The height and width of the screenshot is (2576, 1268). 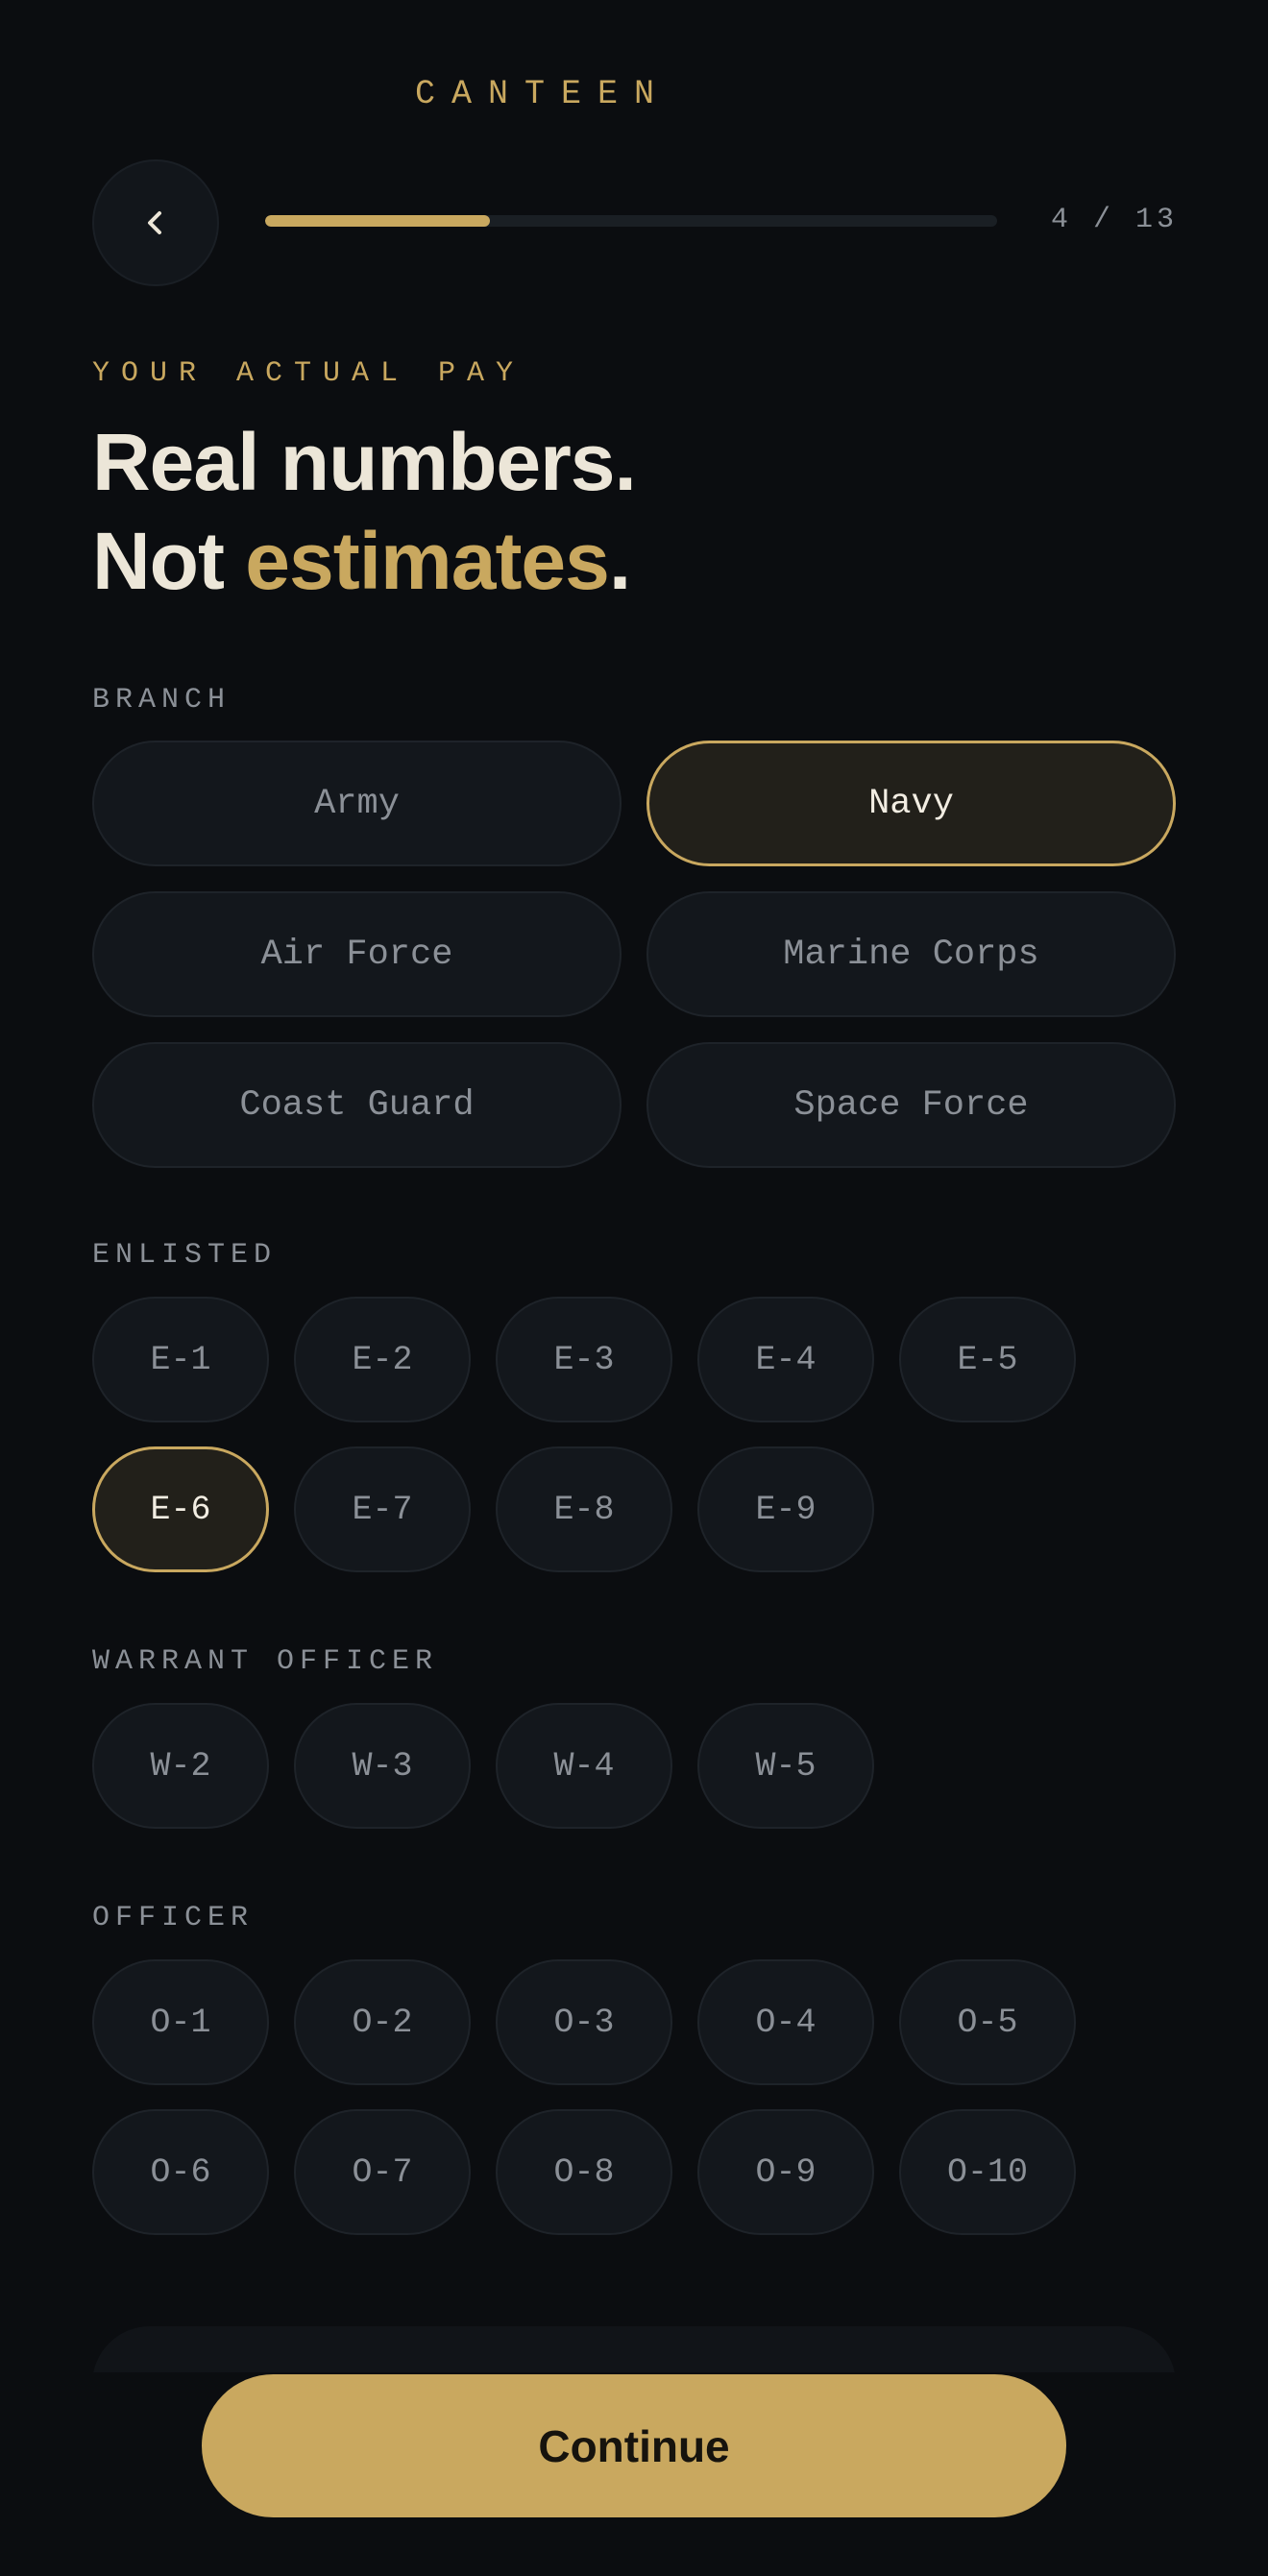 What do you see at coordinates (987, 2172) in the screenshot?
I see `rank-option: O-10` at bounding box center [987, 2172].